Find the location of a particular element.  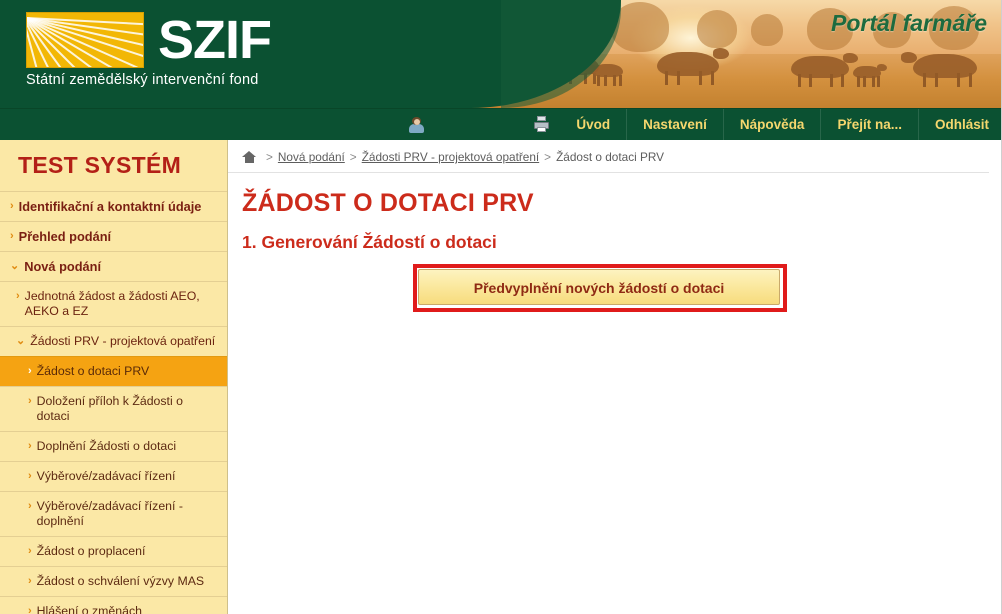

nav-link-napoveda: Nápověda is located at coordinates (771, 124).